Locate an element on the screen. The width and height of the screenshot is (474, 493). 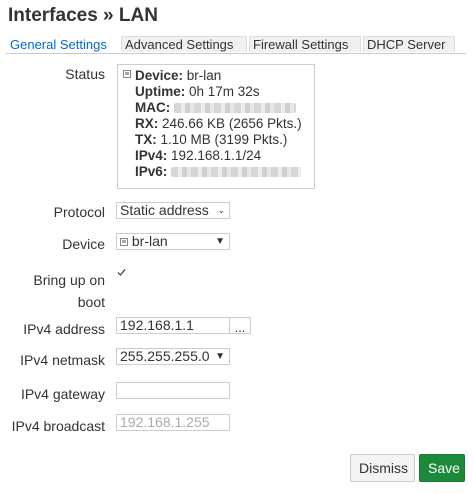
ipv4-netmask-value: 255.255.255.0 is located at coordinates (165, 356).